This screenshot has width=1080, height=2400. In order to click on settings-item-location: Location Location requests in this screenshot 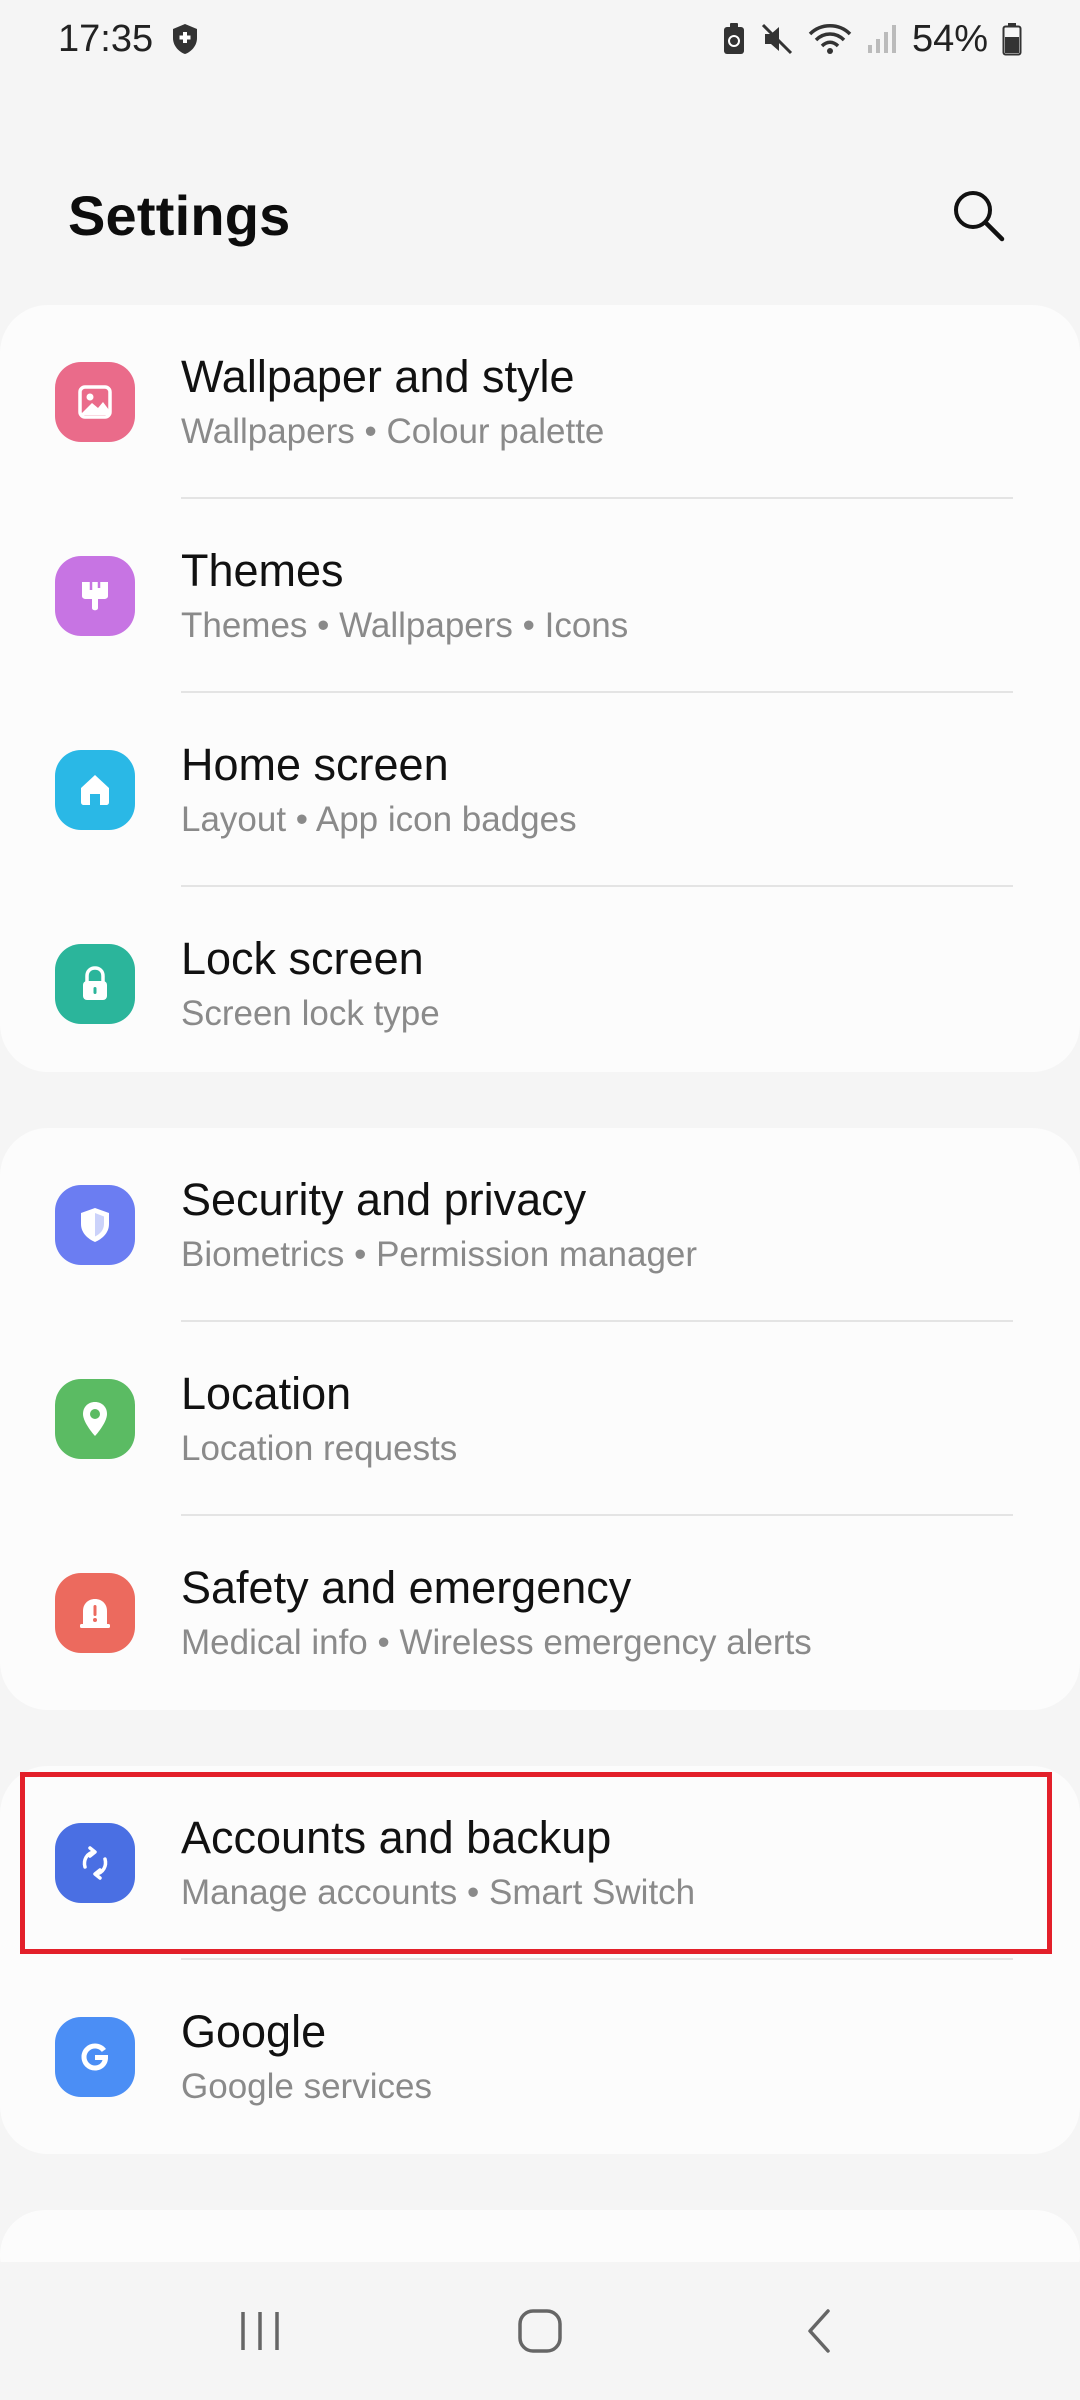, I will do `click(540, 1419)`.